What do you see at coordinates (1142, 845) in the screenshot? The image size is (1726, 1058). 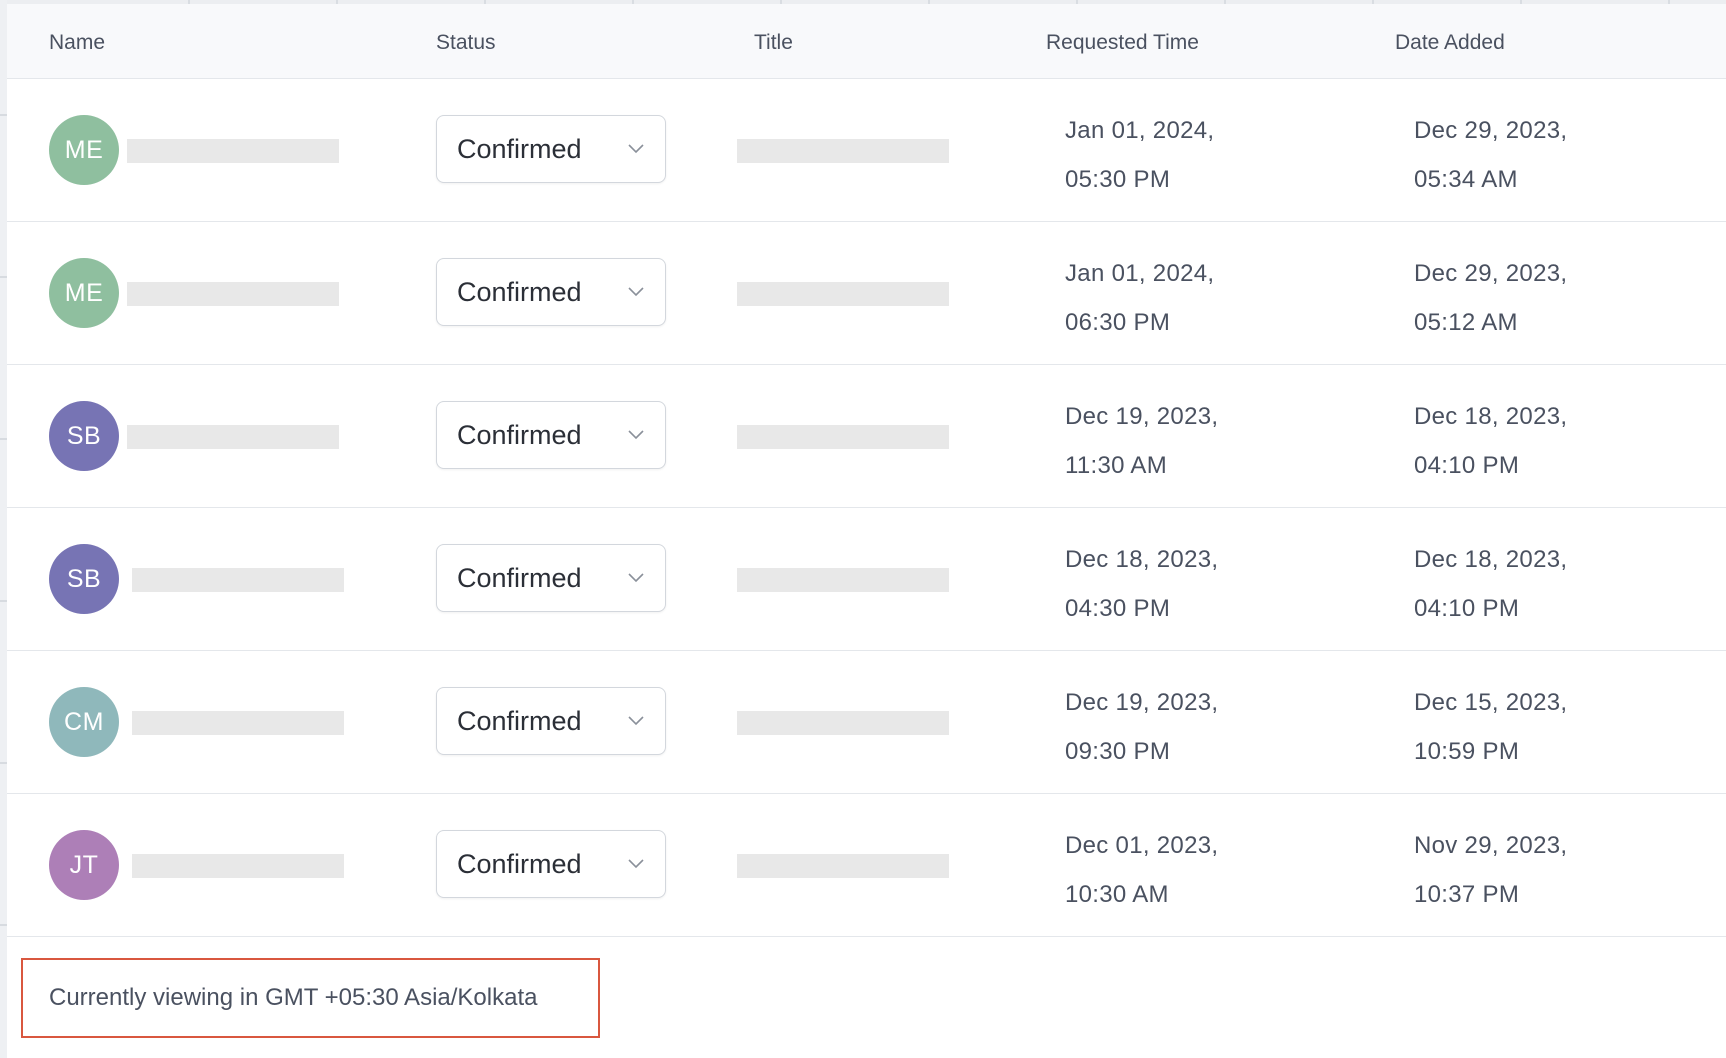 I see `requested-date: Dec 01, 2023,` at bounding box center [1142, 845].